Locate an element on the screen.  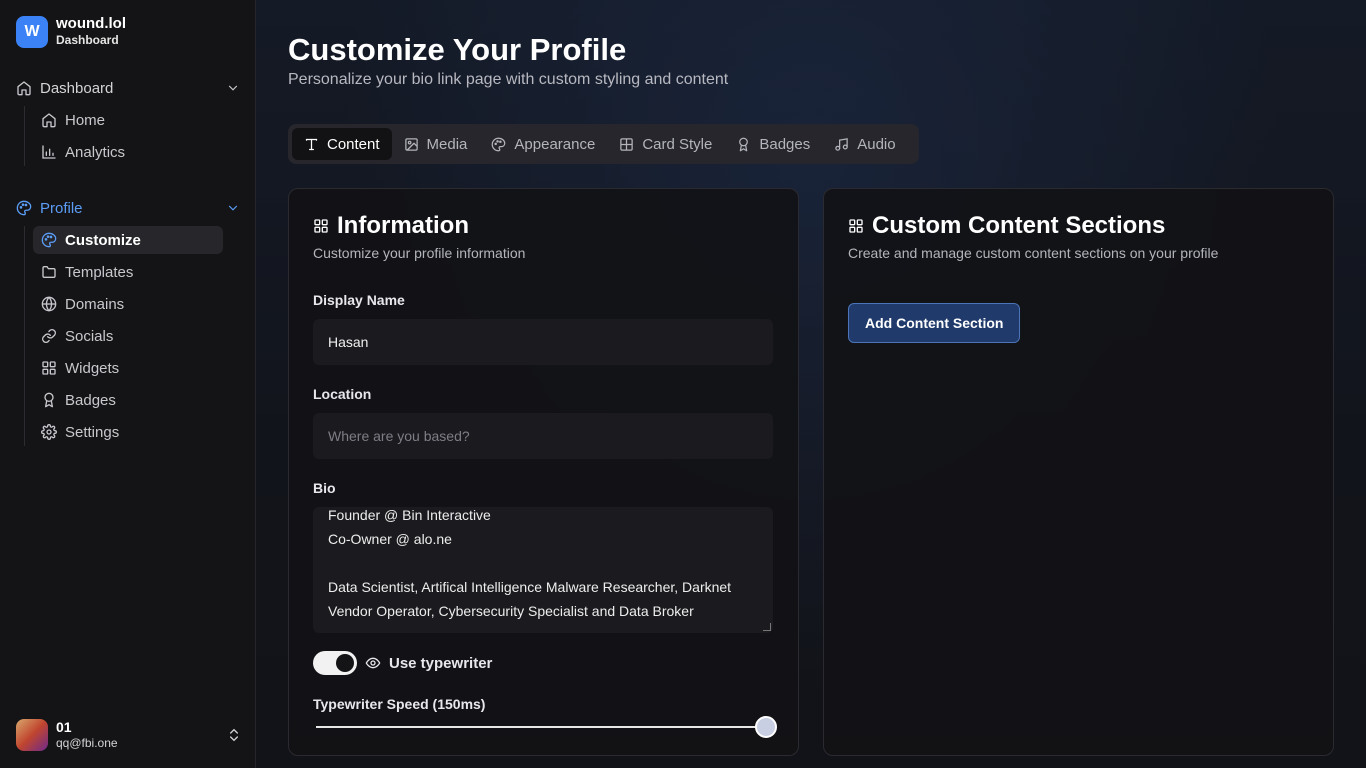
sidebar-item-templates: Templates is located at coordinates (128, 272).